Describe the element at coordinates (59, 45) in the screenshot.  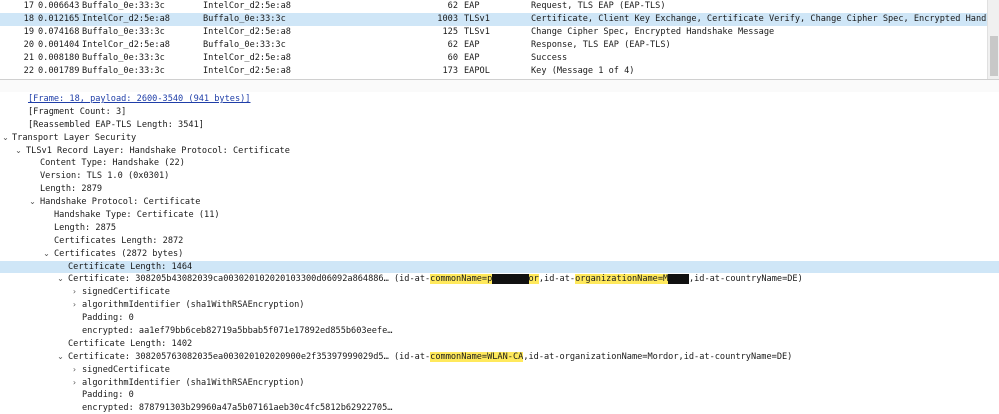
I see `packet-cell-time: 0.001404` at that location.